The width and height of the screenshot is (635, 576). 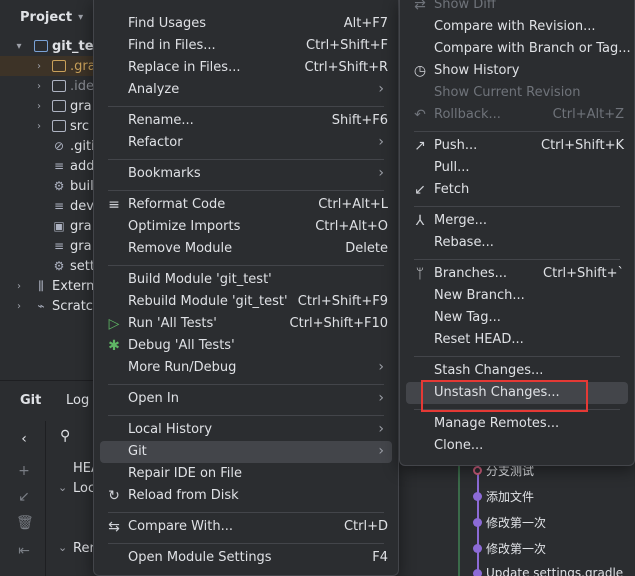 I want to click on tree-item-src: › src, so click(x=50, y=126).